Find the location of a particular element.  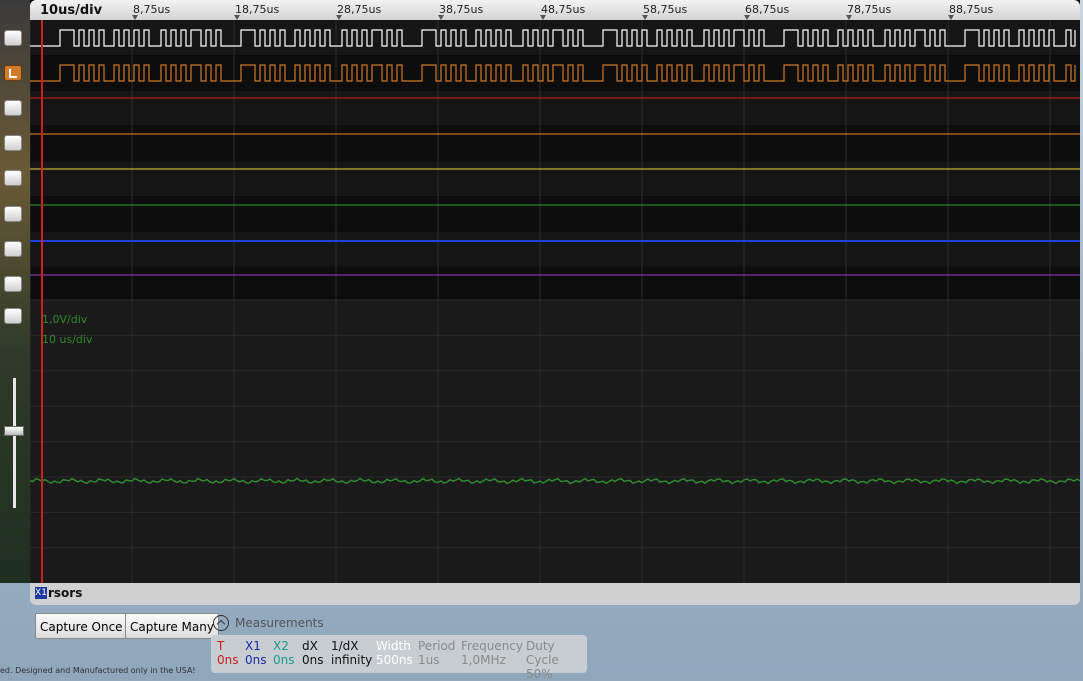

measurement-value: 50% is located at coordinates (539, 674).